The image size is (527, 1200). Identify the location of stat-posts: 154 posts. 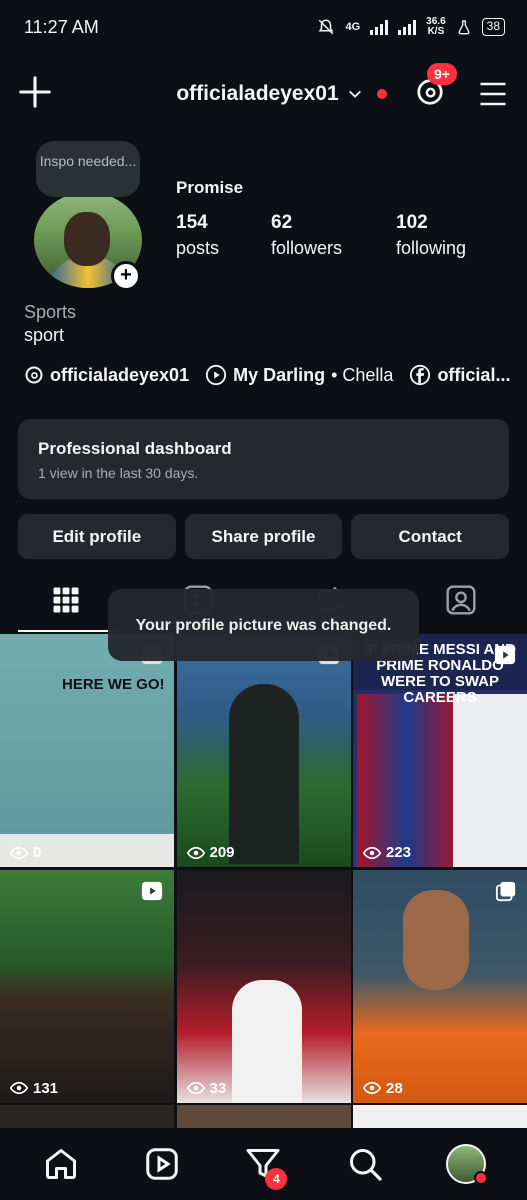
(223, 235).